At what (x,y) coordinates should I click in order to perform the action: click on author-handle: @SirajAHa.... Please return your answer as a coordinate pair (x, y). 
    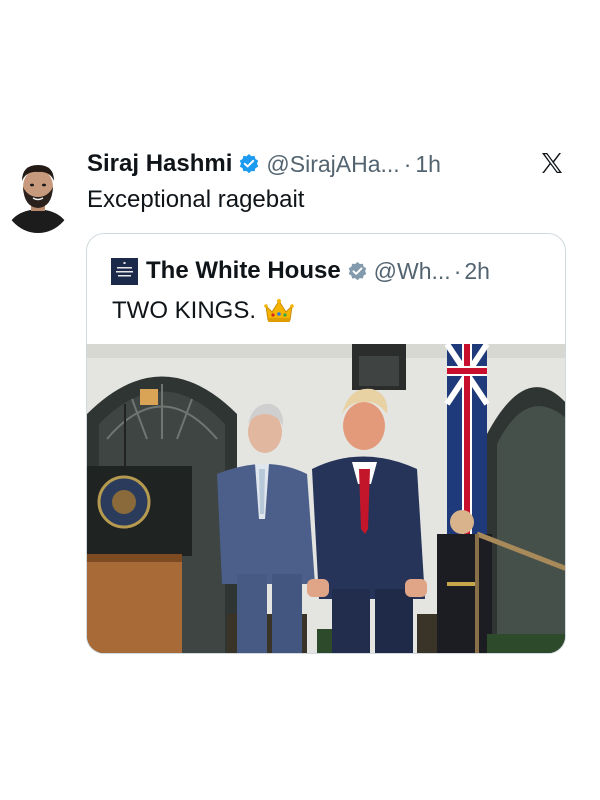
    Looking at the image, I should click on (332, 164).